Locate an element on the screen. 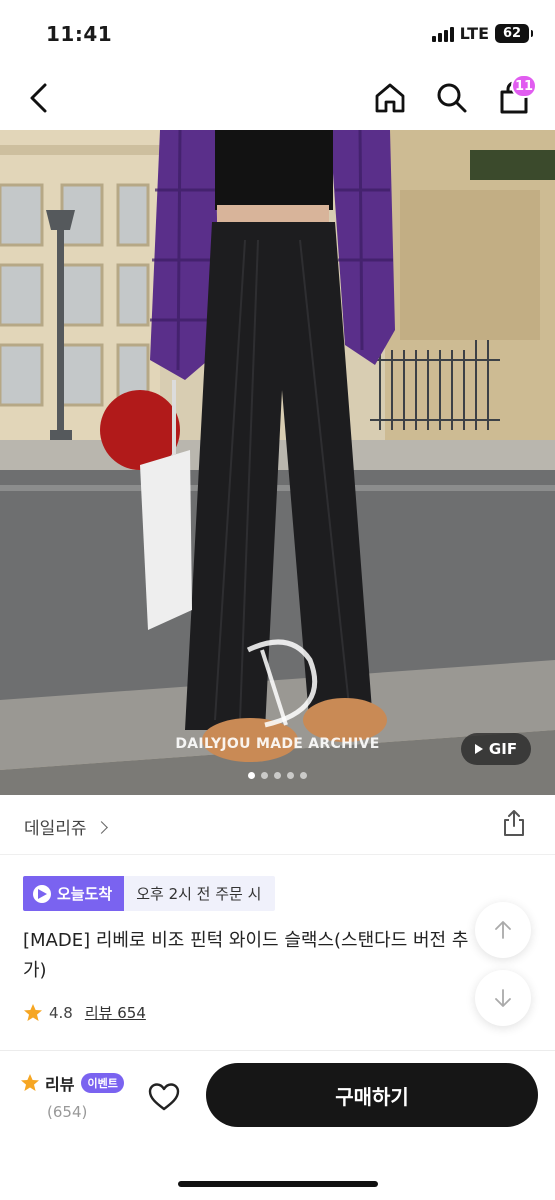 This screenshot has height=1200, width=555. battery-icon: 62 is located at coordinates (514, 33).